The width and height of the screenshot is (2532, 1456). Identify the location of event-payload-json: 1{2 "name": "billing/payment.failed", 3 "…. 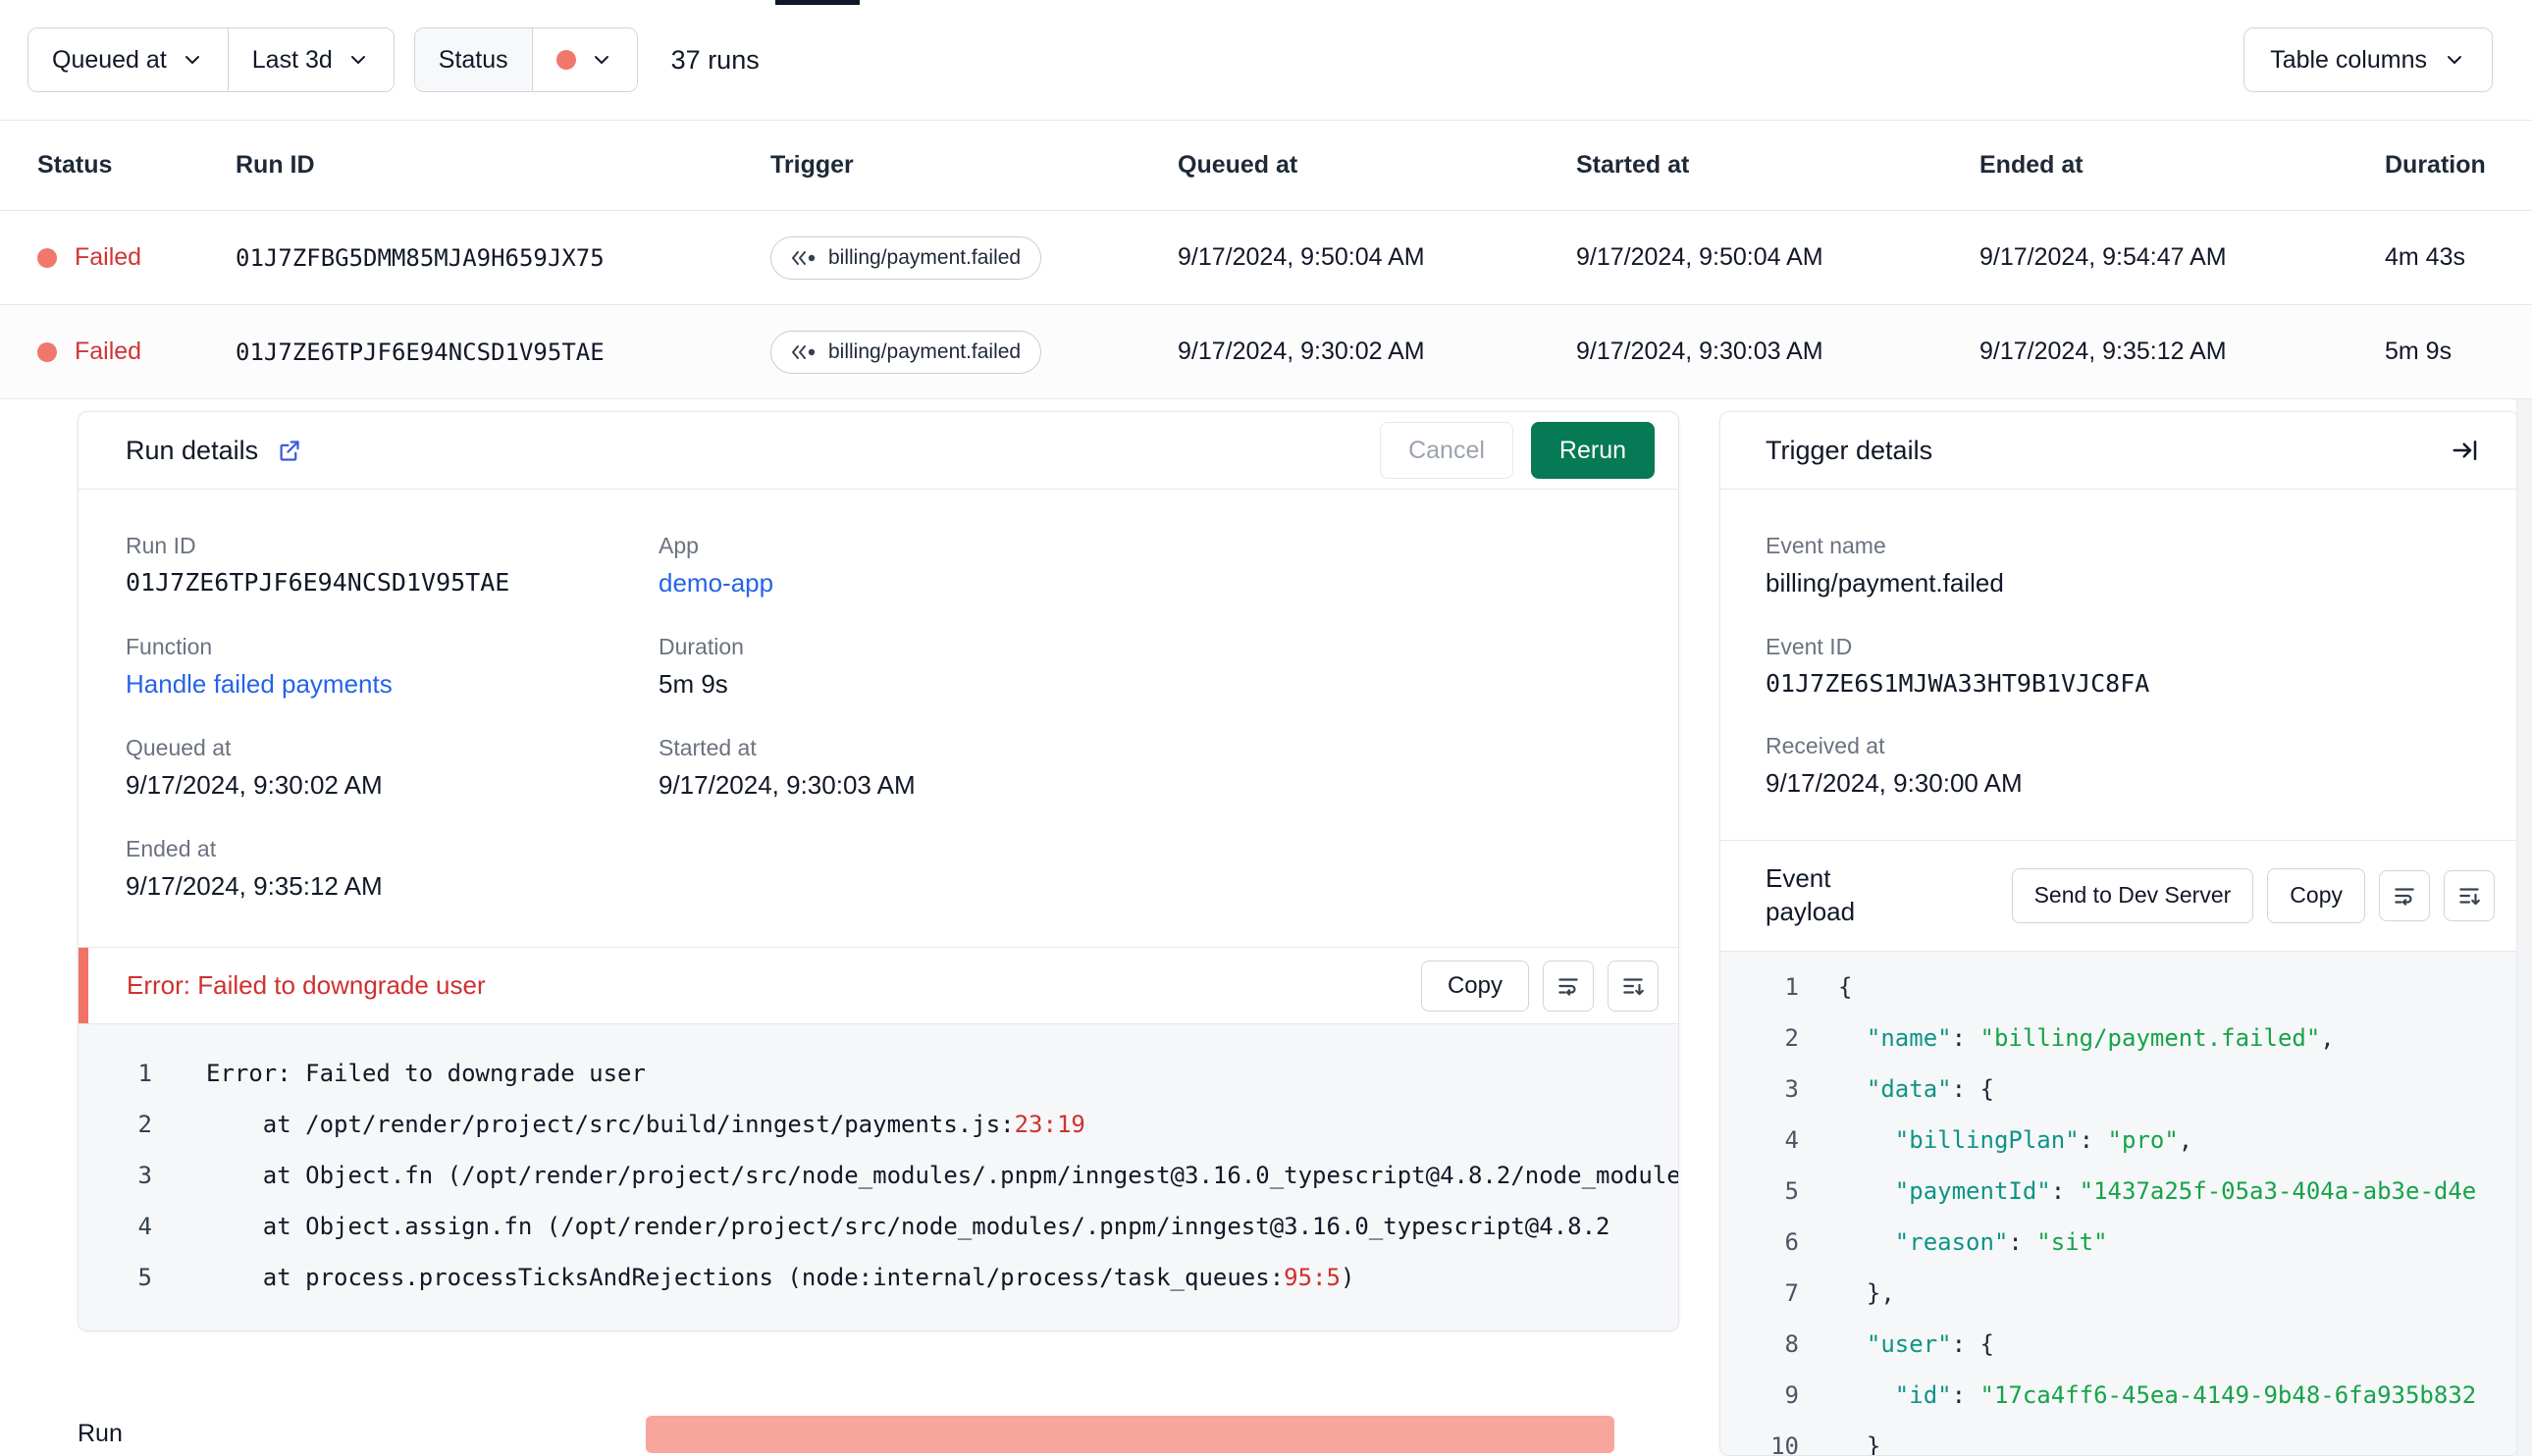
(2119, 1202).